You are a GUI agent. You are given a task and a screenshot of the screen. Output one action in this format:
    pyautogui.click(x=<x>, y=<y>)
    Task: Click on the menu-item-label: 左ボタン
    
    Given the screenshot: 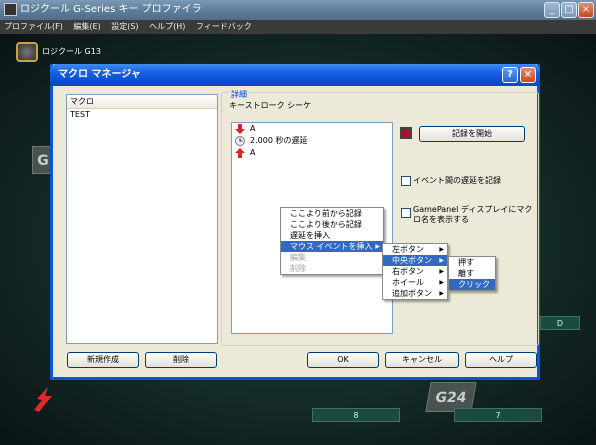 What is the action you would take?
    pyautogui.click(x=408, y=249)
    